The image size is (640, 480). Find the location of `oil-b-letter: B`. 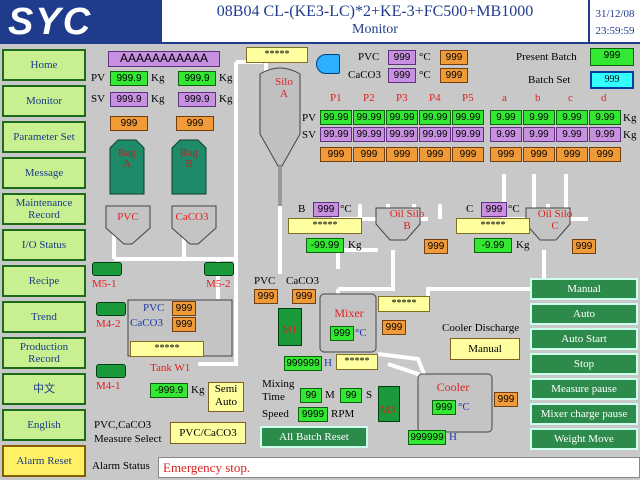

oil-b-letter: B is located at coordinates (302, 209).